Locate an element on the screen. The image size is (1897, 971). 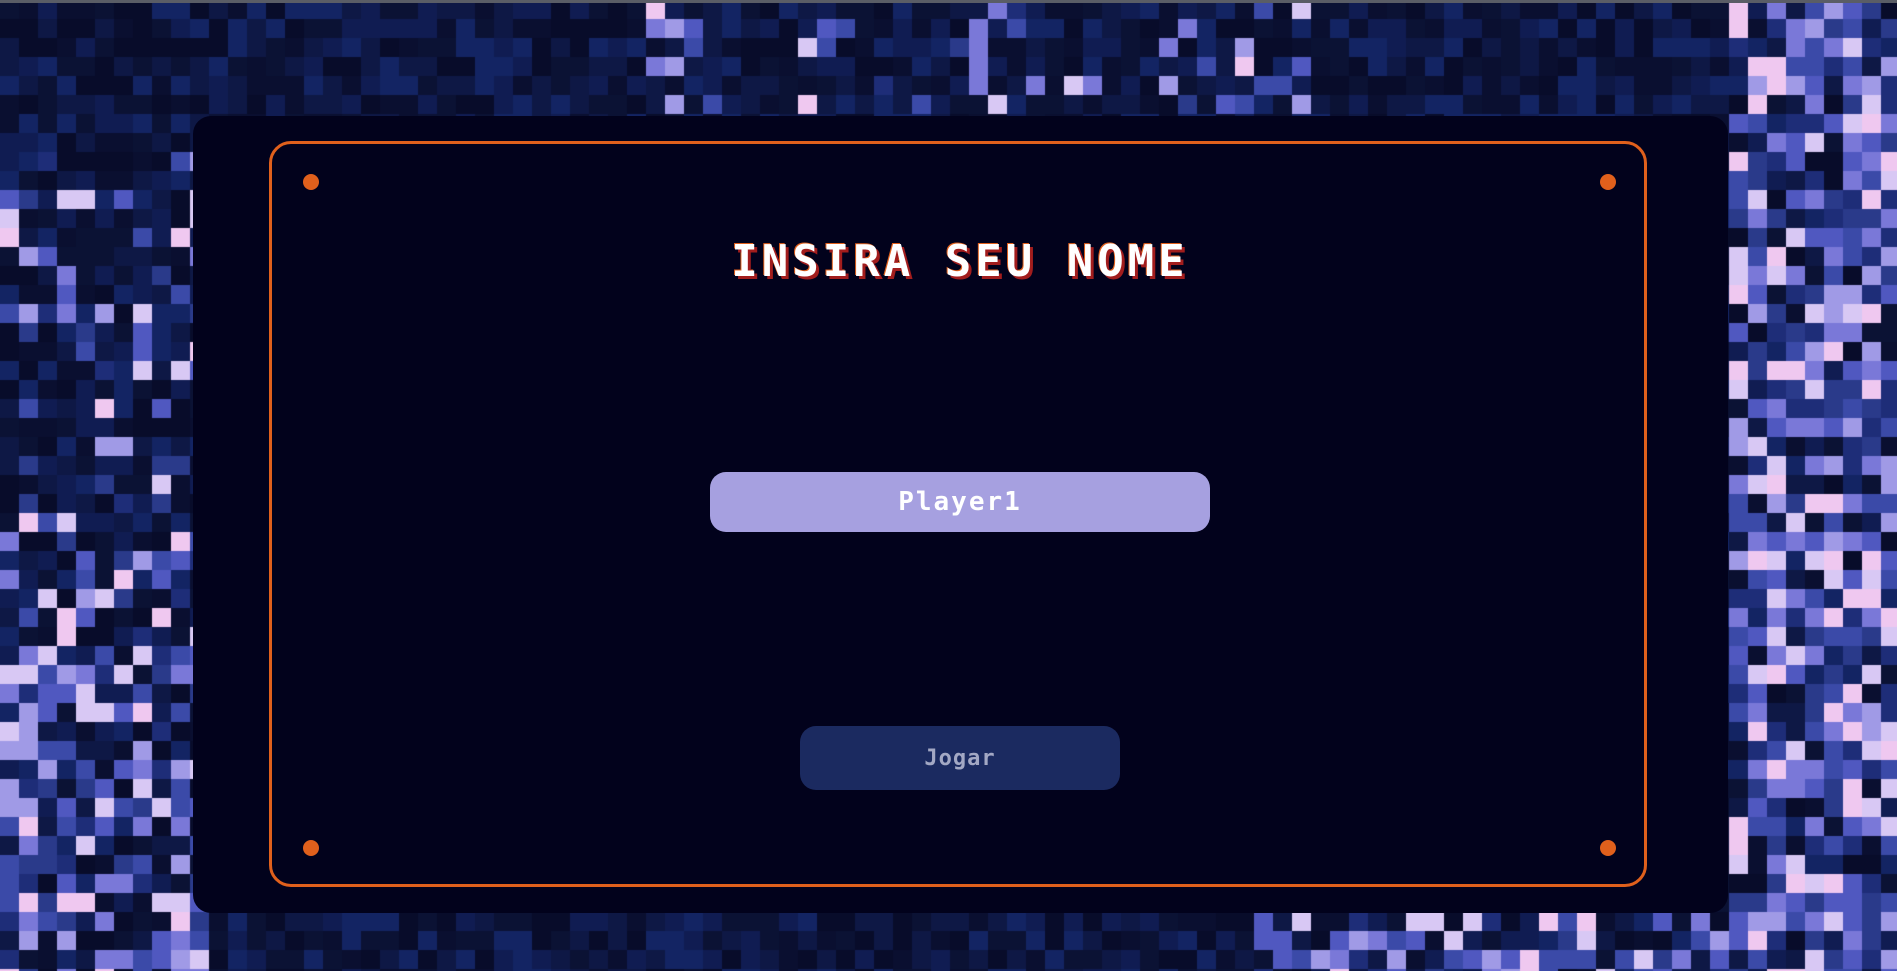
top-border-line is located at coordinates (948, 1).